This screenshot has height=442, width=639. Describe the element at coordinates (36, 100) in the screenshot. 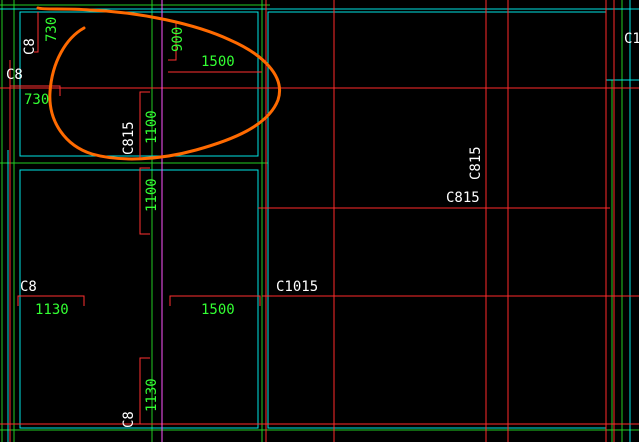

I see `dim-730-left: 730` at that location.